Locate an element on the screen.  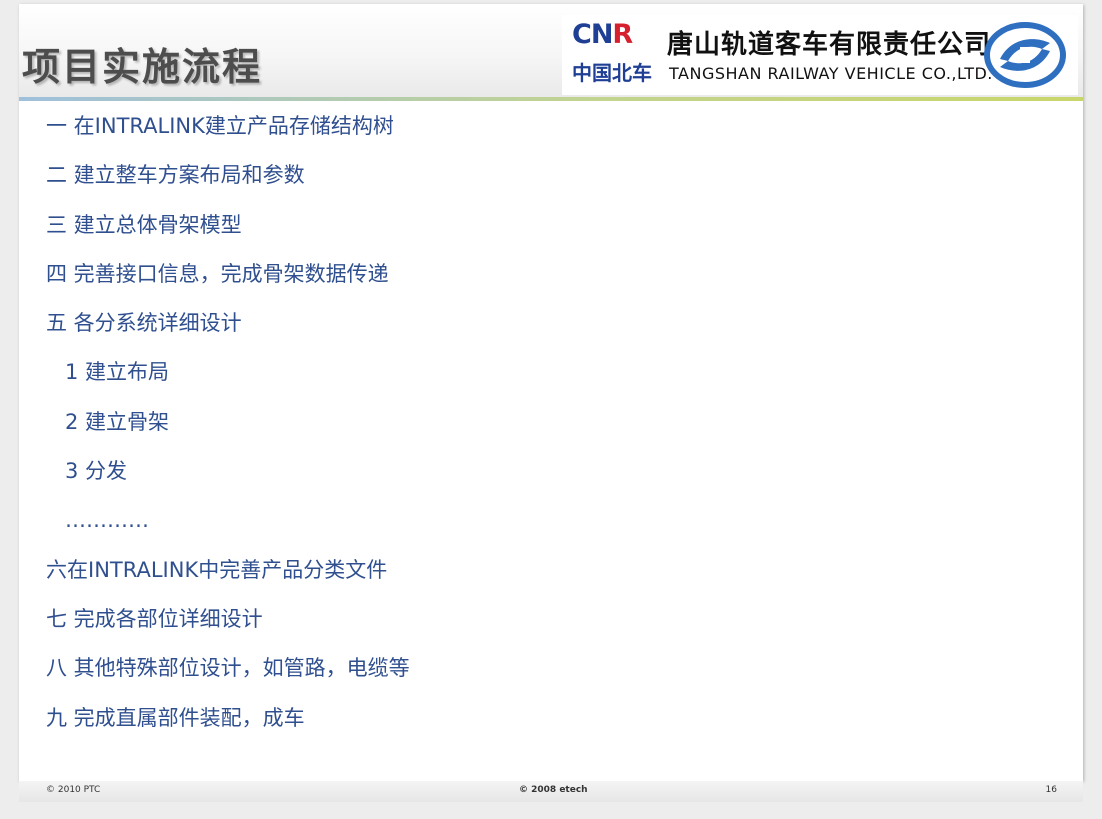
list-item: 三 建立总体骨架模型 is located at coordinates (144, 224).